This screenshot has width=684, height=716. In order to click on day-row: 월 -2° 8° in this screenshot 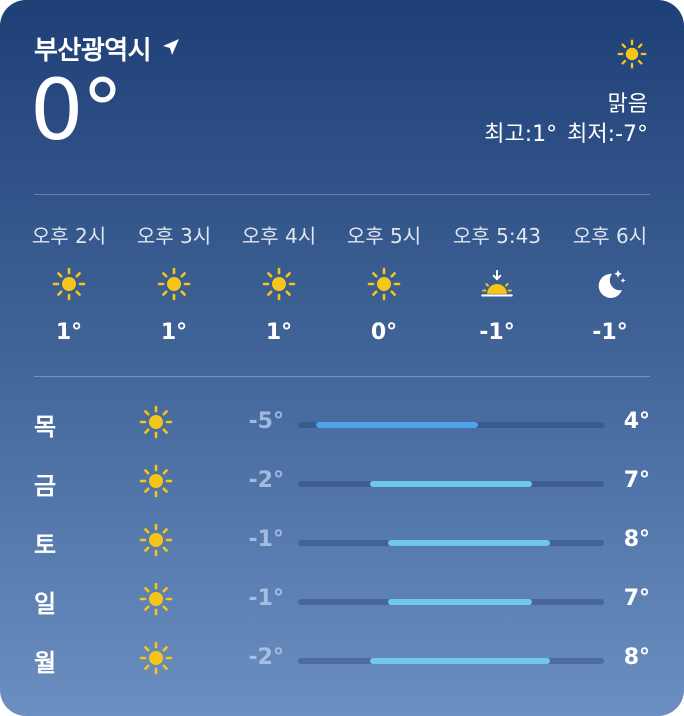, I will do `click(342, 660)`.